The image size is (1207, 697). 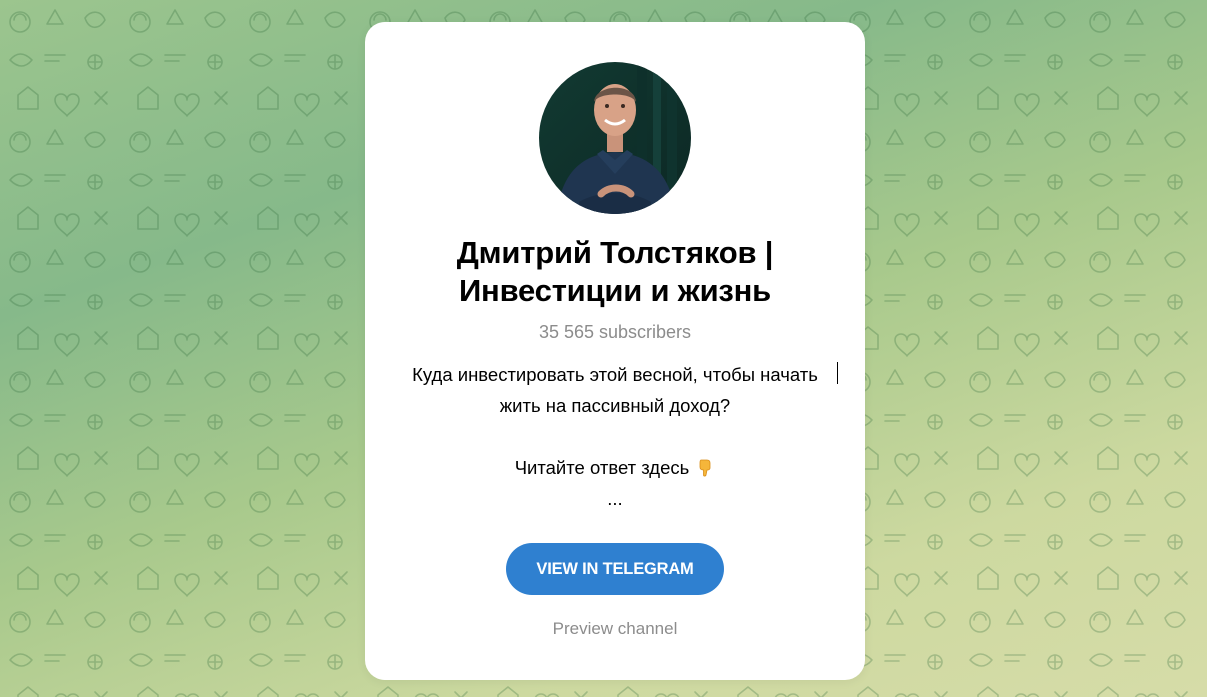 I want to click on pointing-down-emoji-icon, so click(x=705, y=468).